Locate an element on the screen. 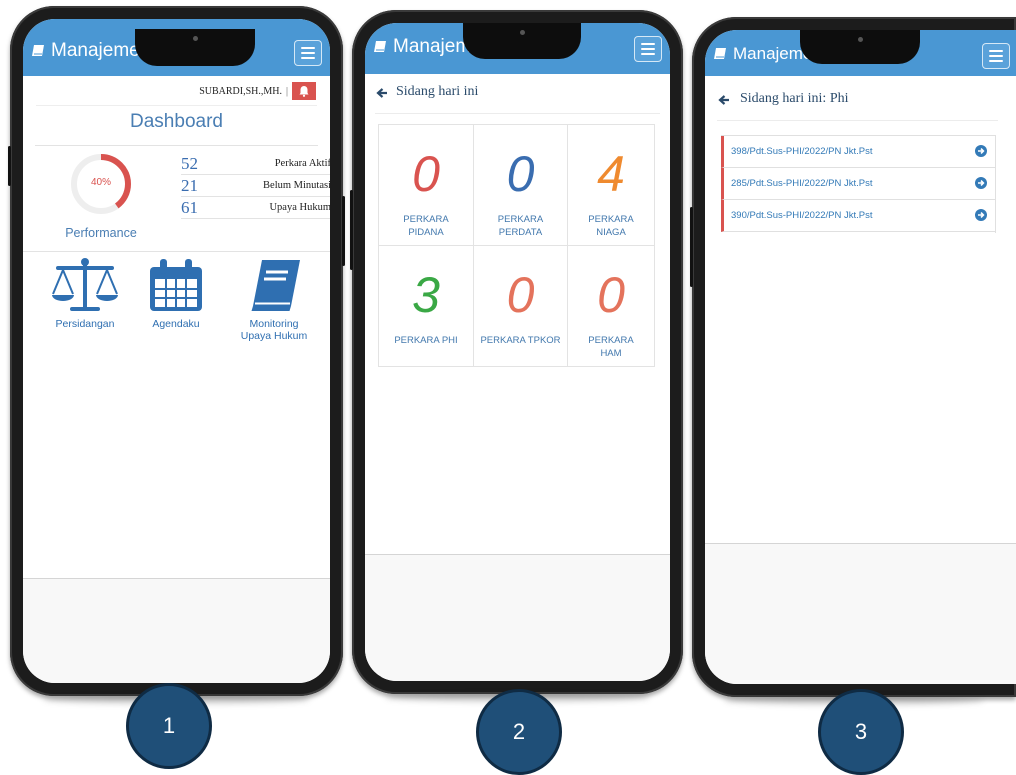  grid-cell-ham: 0 PERKARA HAM is located at coordinates (611, 306).